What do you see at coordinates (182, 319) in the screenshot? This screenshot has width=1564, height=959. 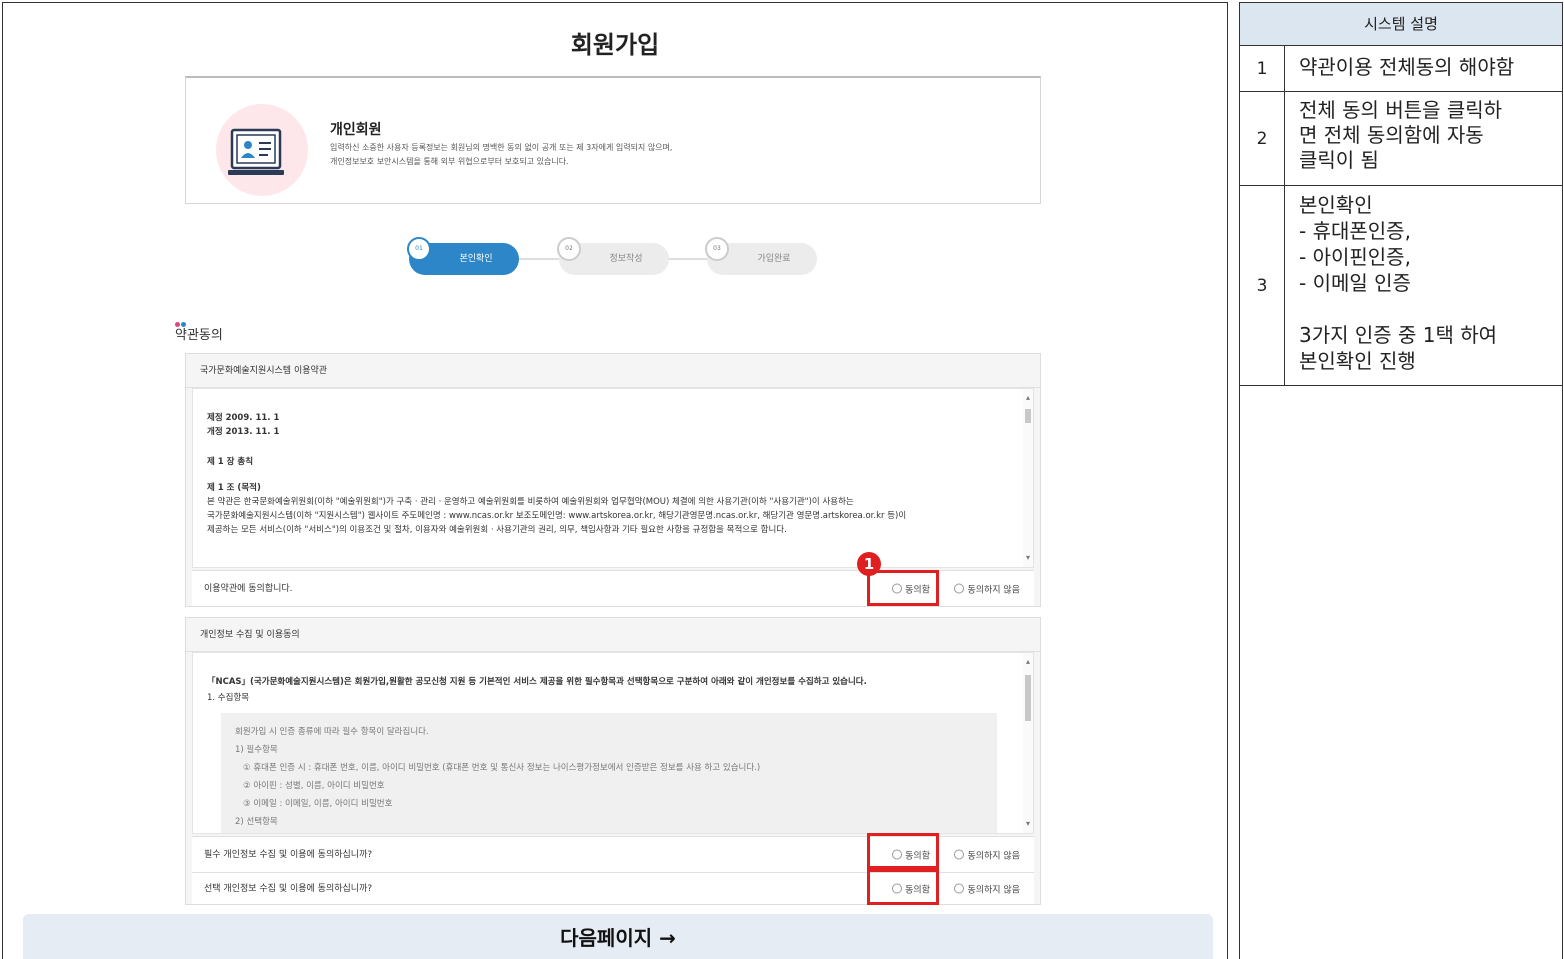 I see `section-dots-icon` at bounding box center [182, 319].